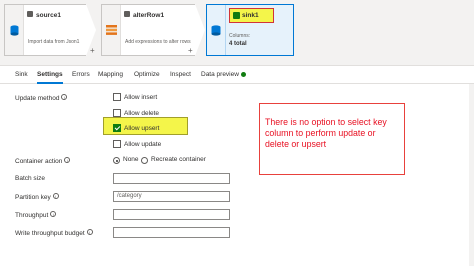 The height and width of the screenshot is (266, 474). Describe the element at coordinates (143, 144) in the screenshot. I see `allow-update-label: Allow update` at that location.